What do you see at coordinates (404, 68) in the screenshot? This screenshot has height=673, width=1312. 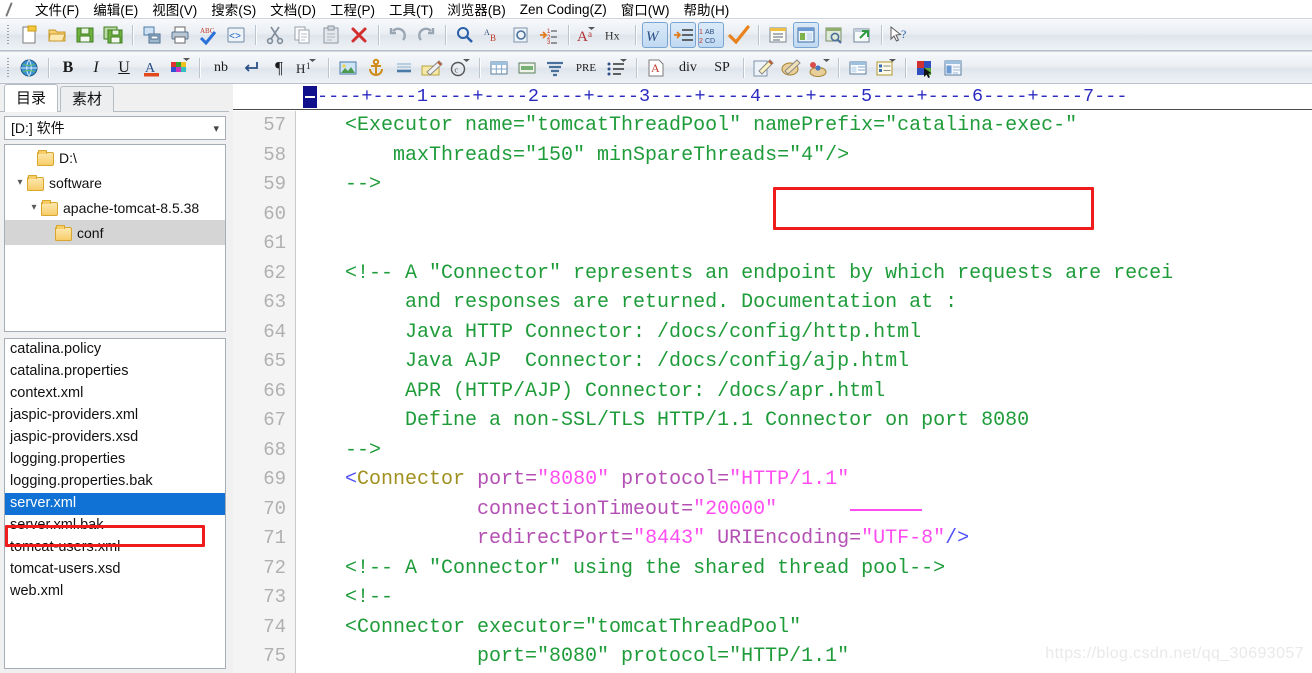 I see `horizontal-rule-icon` at bounding box center [404, 68].